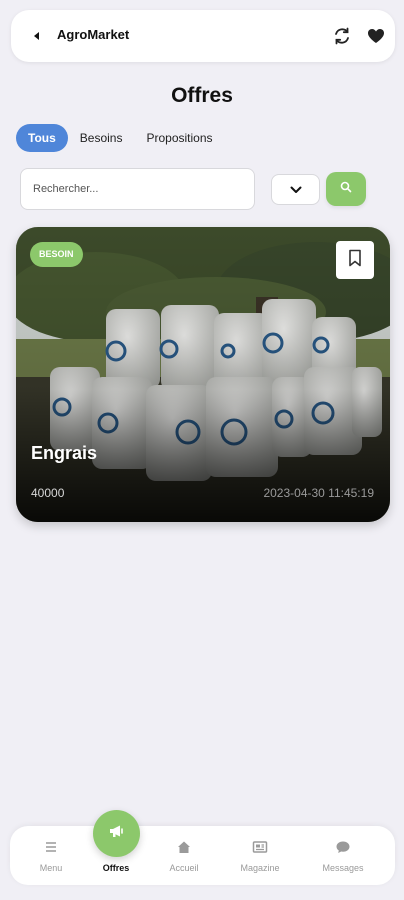 Image resolution: width=404 pixels, height=900 pixels. I want to click on search-input, so click(137, 189).